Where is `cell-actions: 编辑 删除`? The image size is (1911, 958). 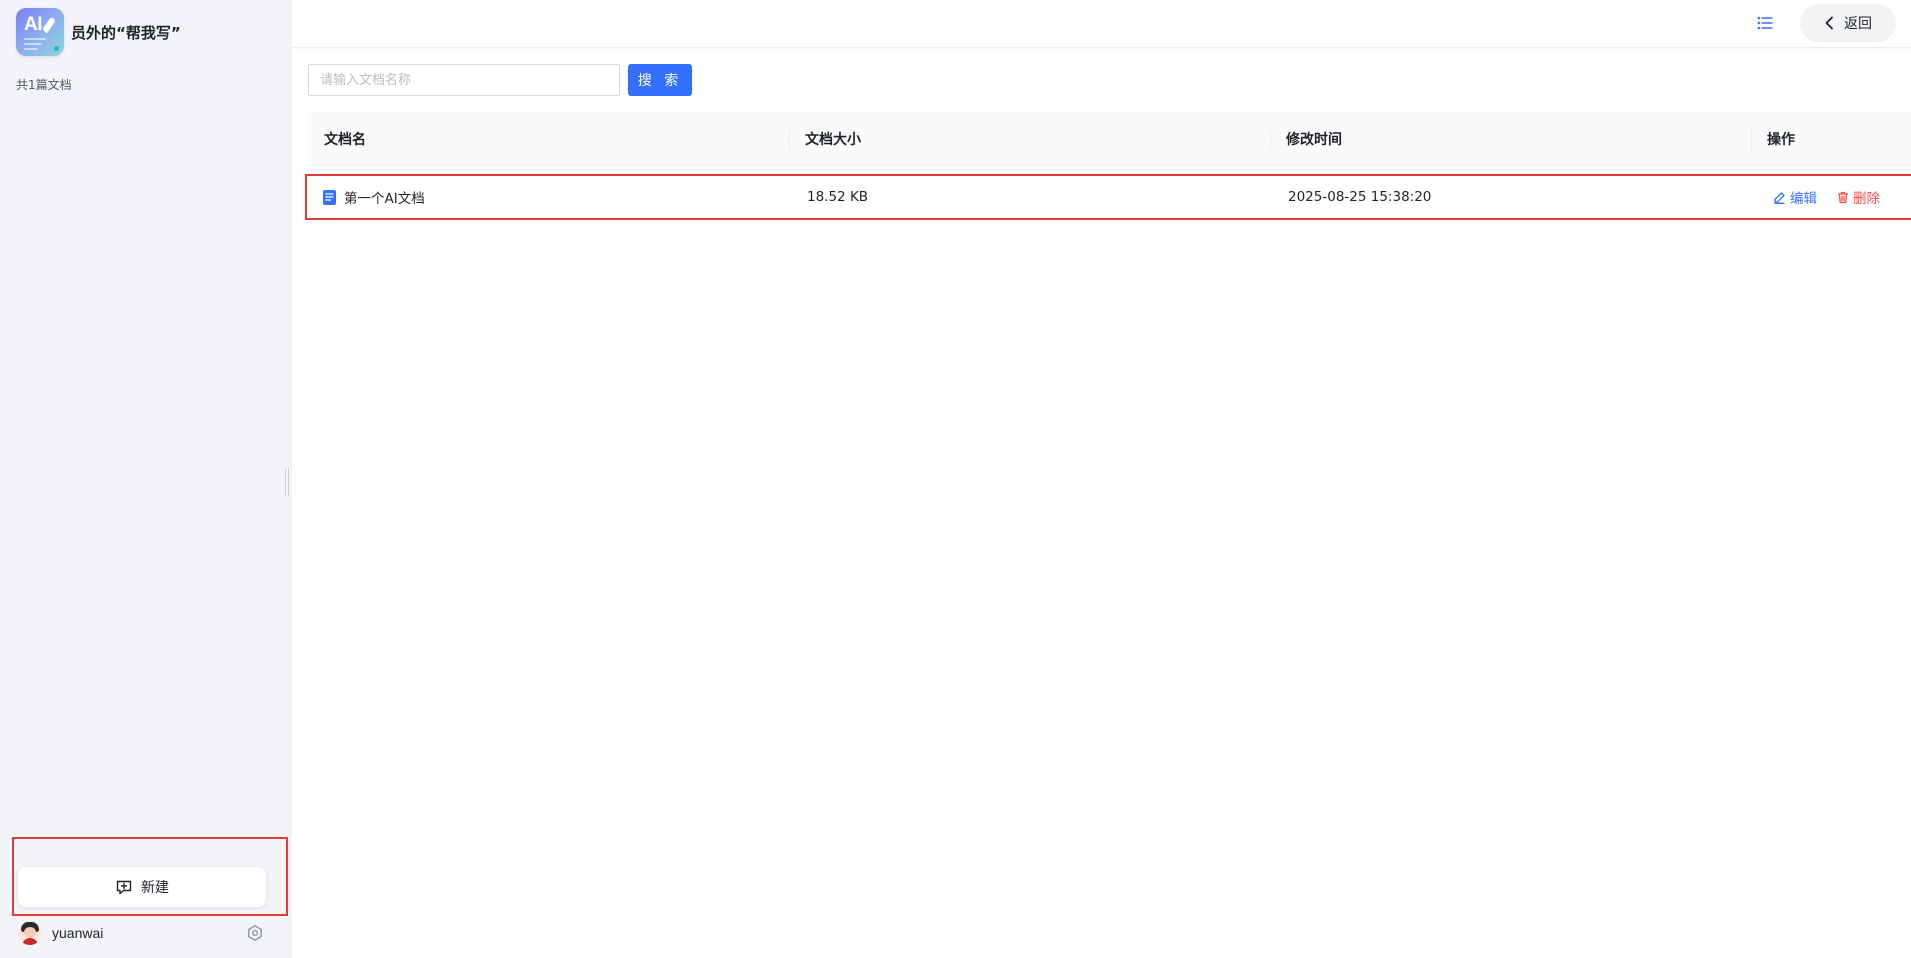 cell-actions: 编辑 删除 is located at coordinates (1832, 197).